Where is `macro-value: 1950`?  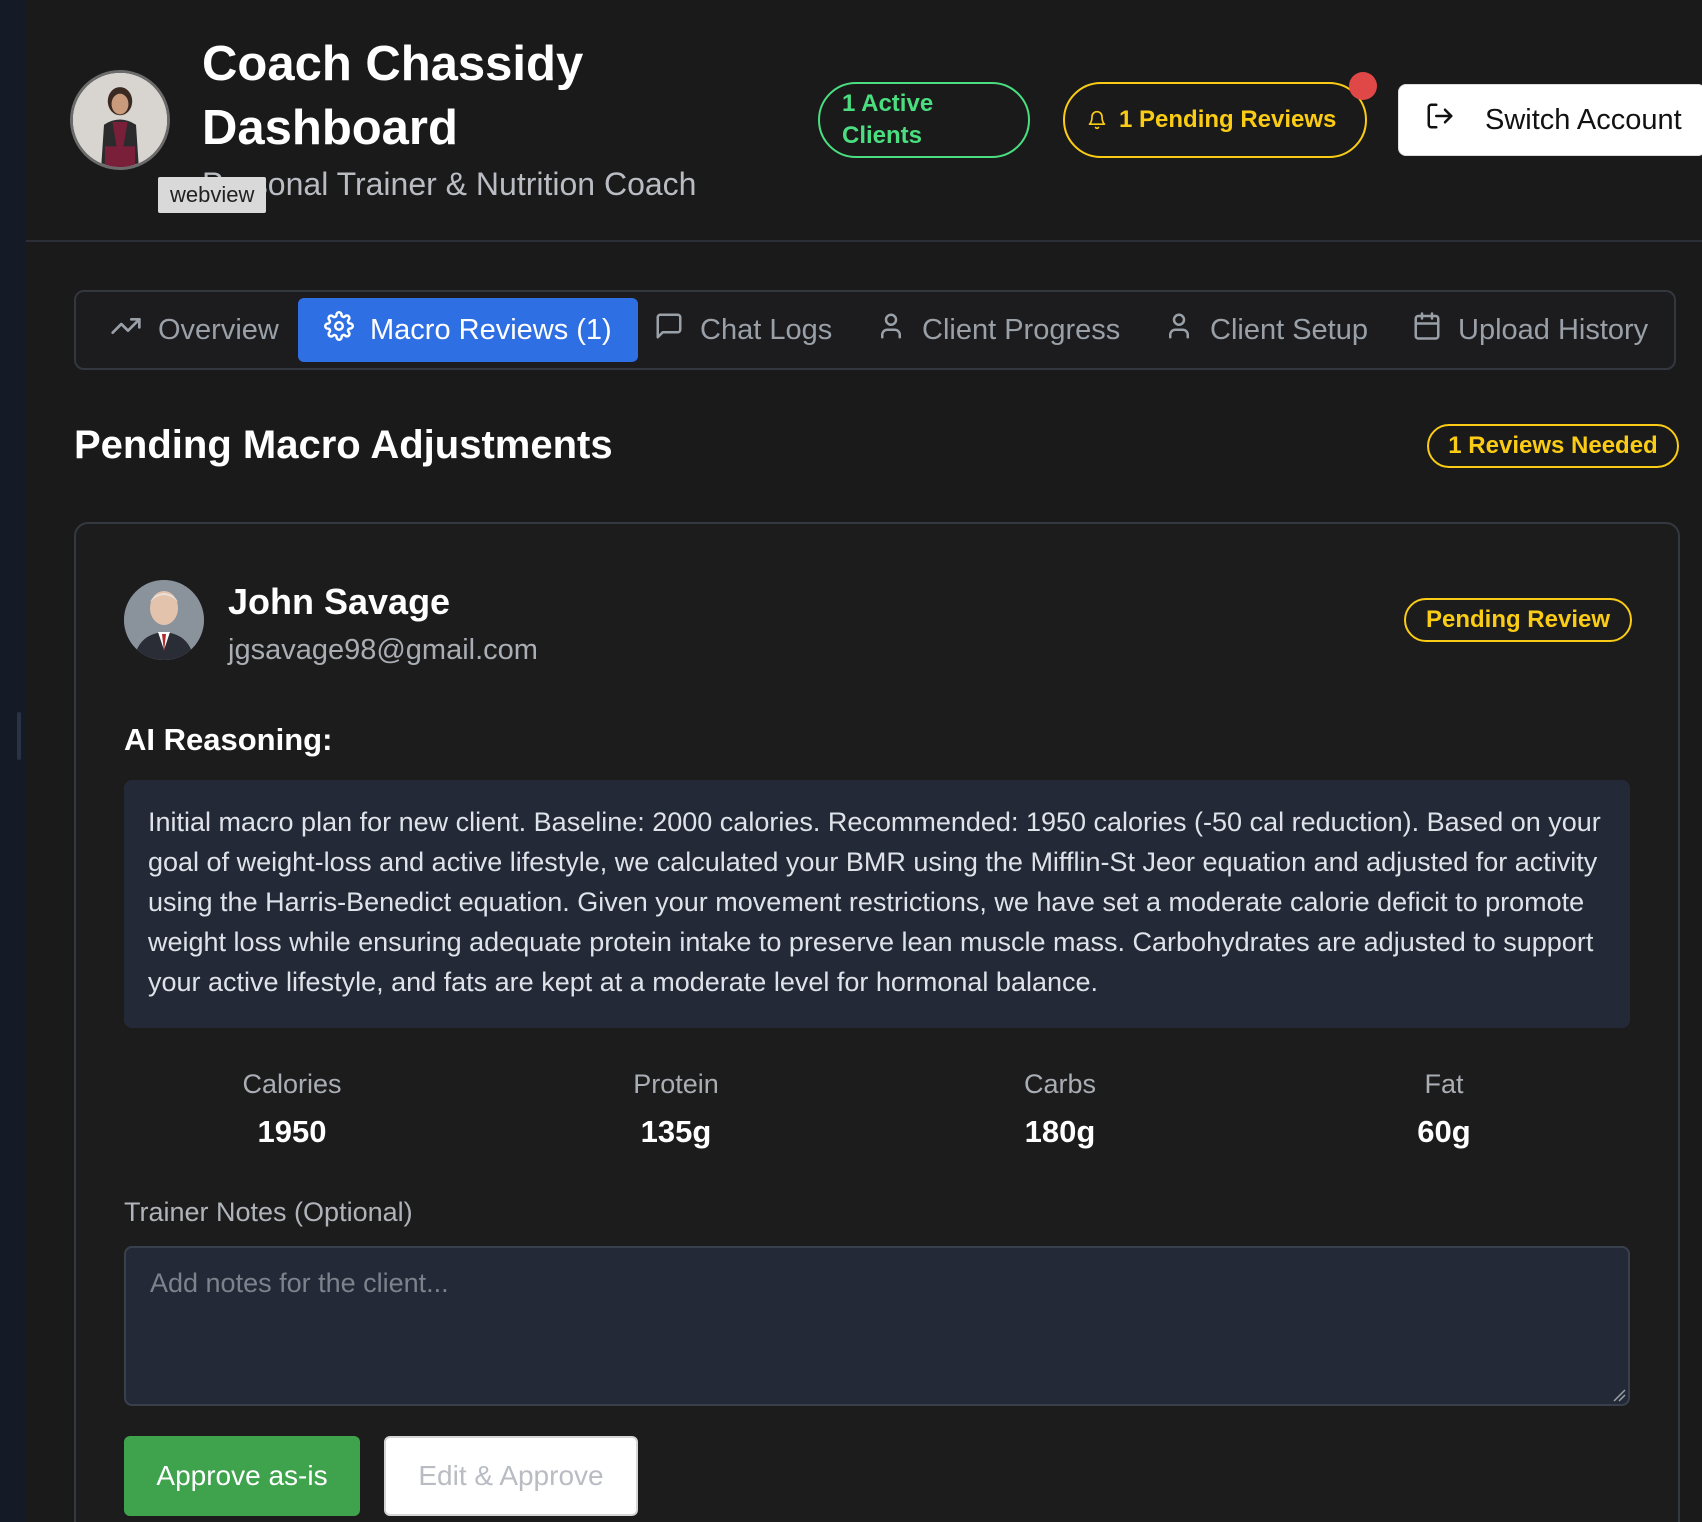 macro-value: 1950 is located at coordinates (292, 1131).